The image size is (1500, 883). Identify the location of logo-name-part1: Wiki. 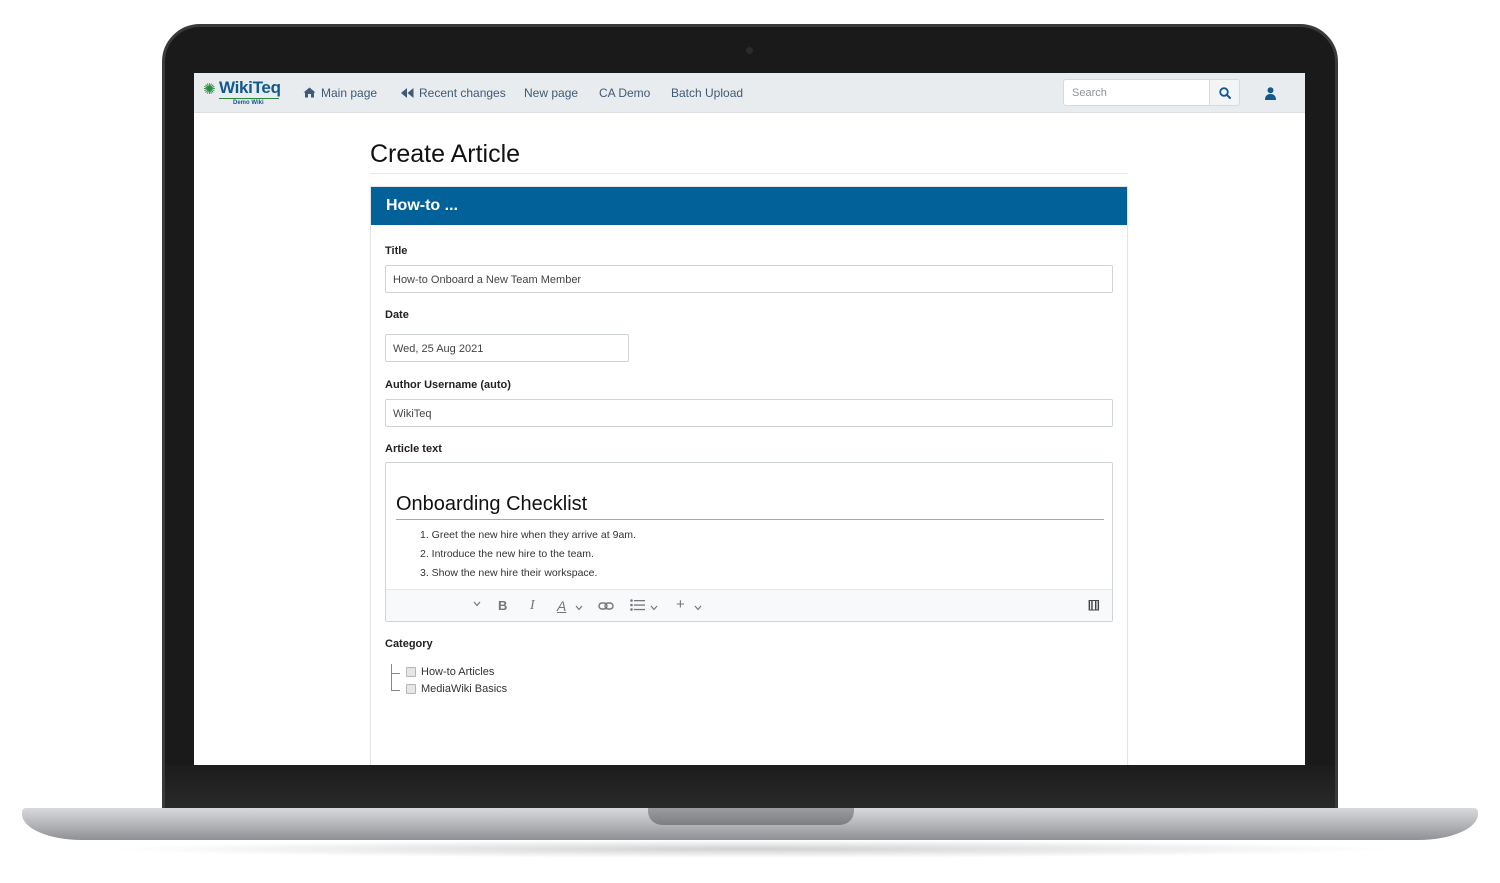
(236, 87).